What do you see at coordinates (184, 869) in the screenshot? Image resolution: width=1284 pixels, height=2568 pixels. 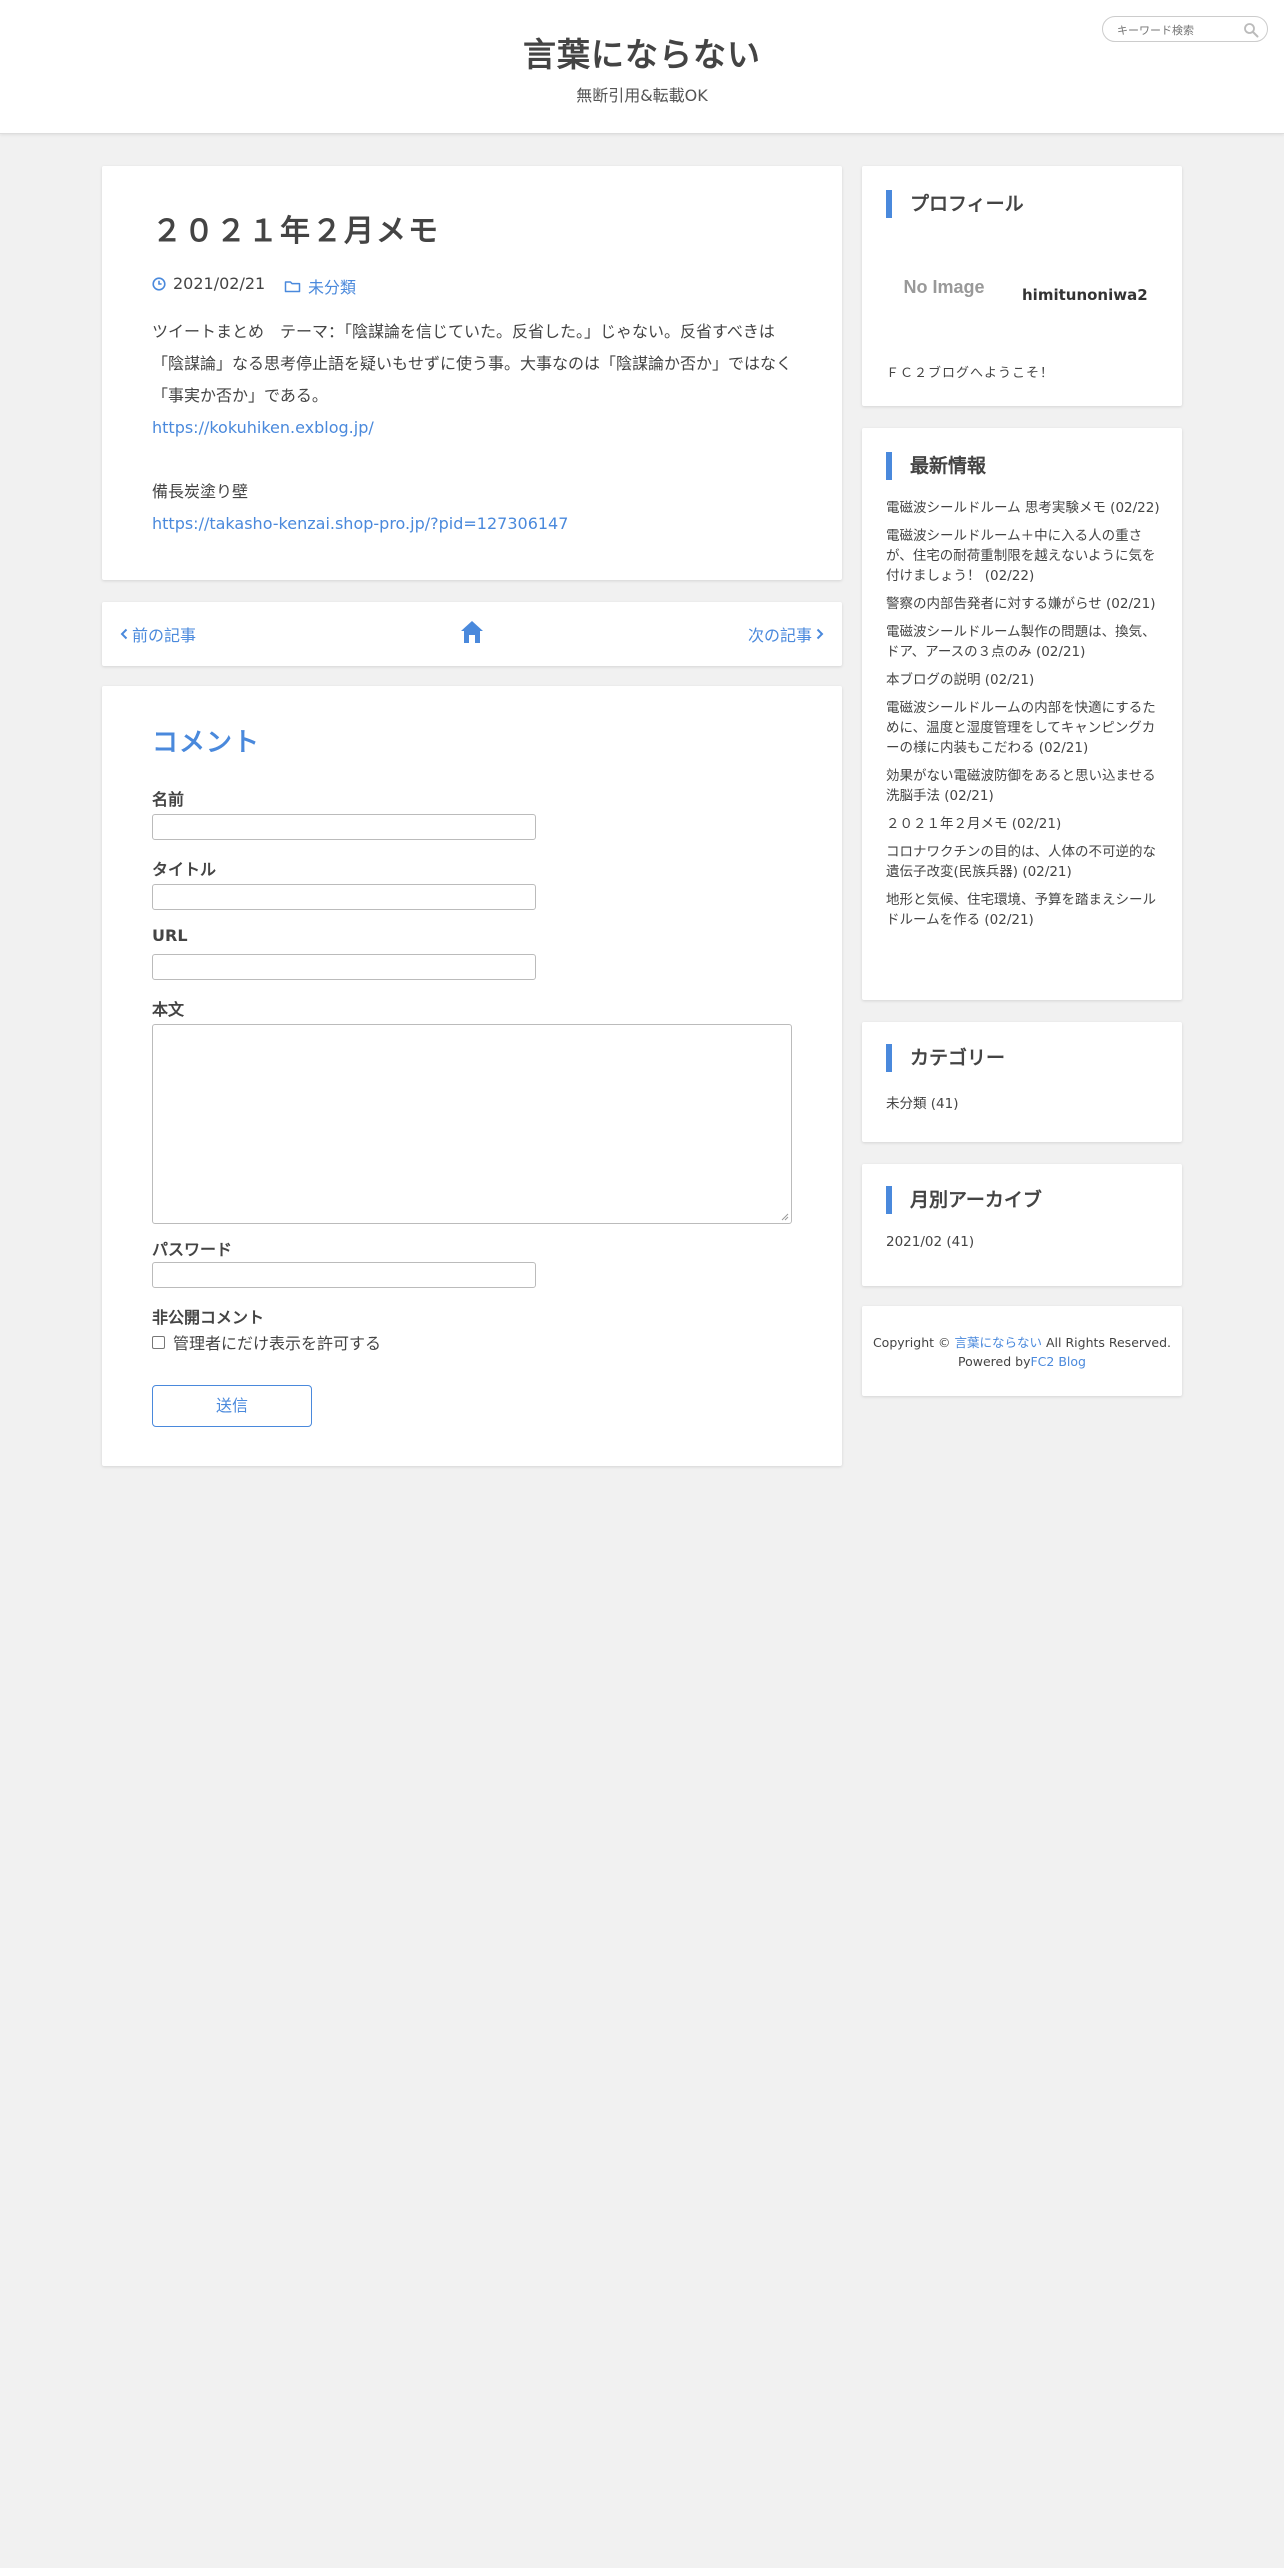 I see `title-label: タイトル` at bounding box center [184, 869].